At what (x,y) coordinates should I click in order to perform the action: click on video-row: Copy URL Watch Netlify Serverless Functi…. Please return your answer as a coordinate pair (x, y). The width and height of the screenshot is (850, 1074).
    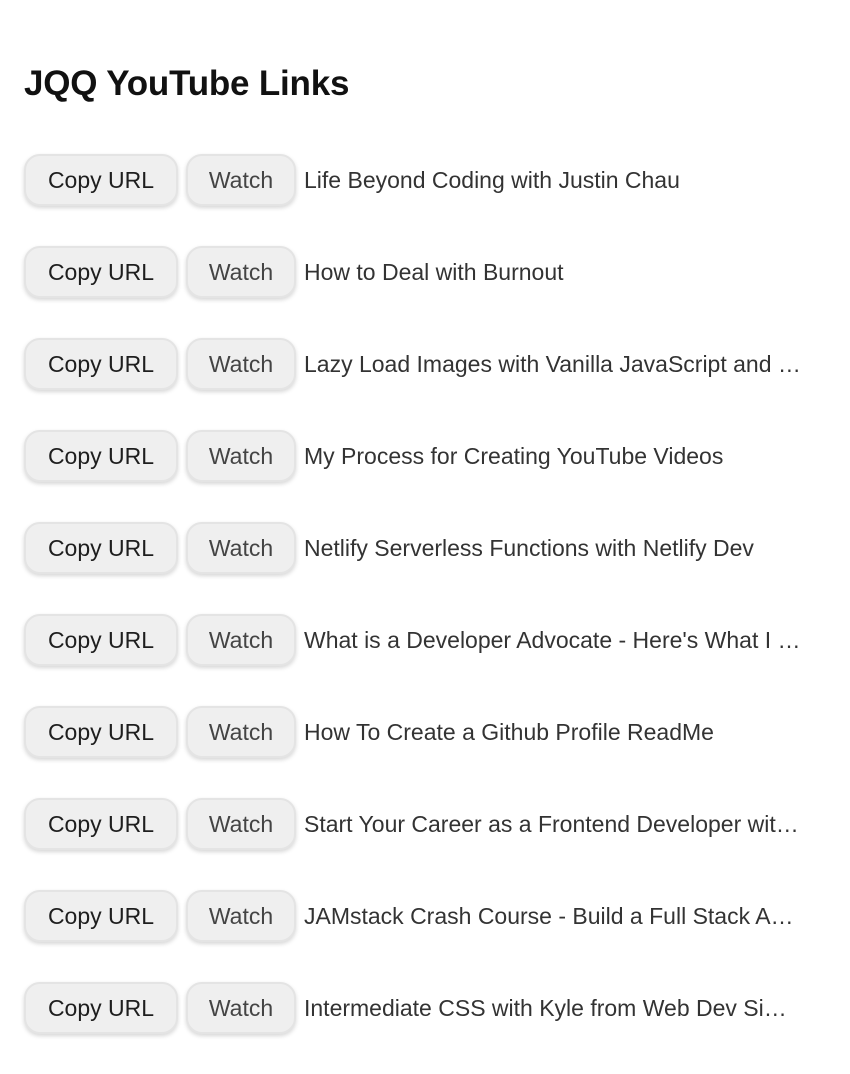
    Looking at the image, I should click on (437, 568).